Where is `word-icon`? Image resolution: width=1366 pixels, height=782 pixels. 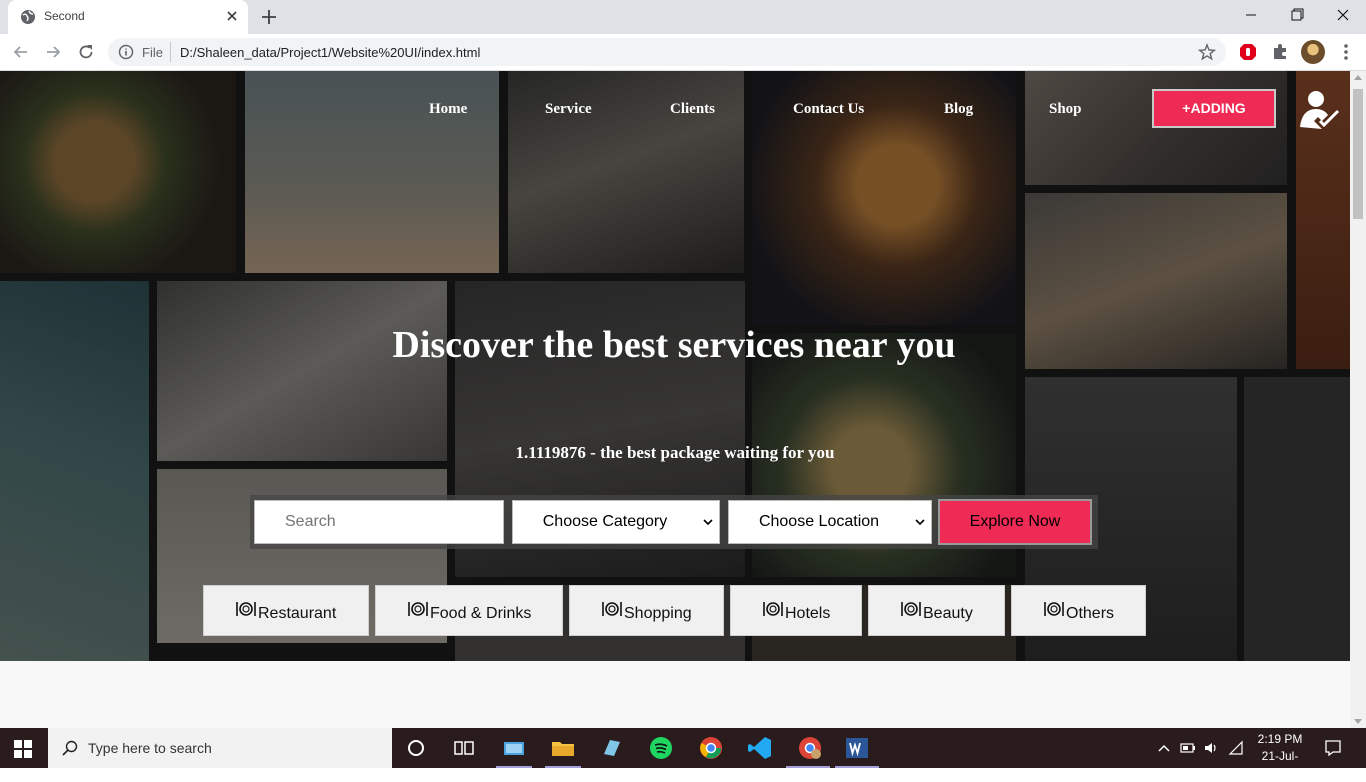
word-icon is located at coordinates (857, 748).